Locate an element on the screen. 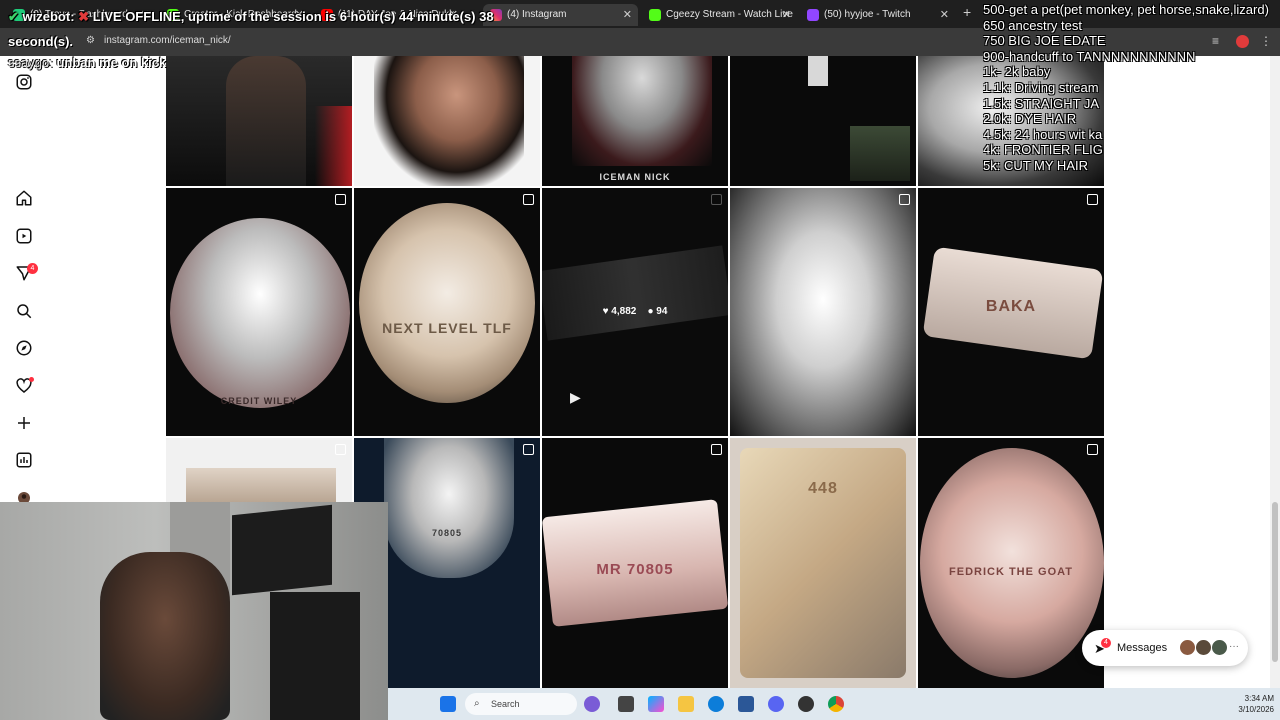 This screenshot has width=1280, height=720. explore-icon is located at coordinates (24, 348).